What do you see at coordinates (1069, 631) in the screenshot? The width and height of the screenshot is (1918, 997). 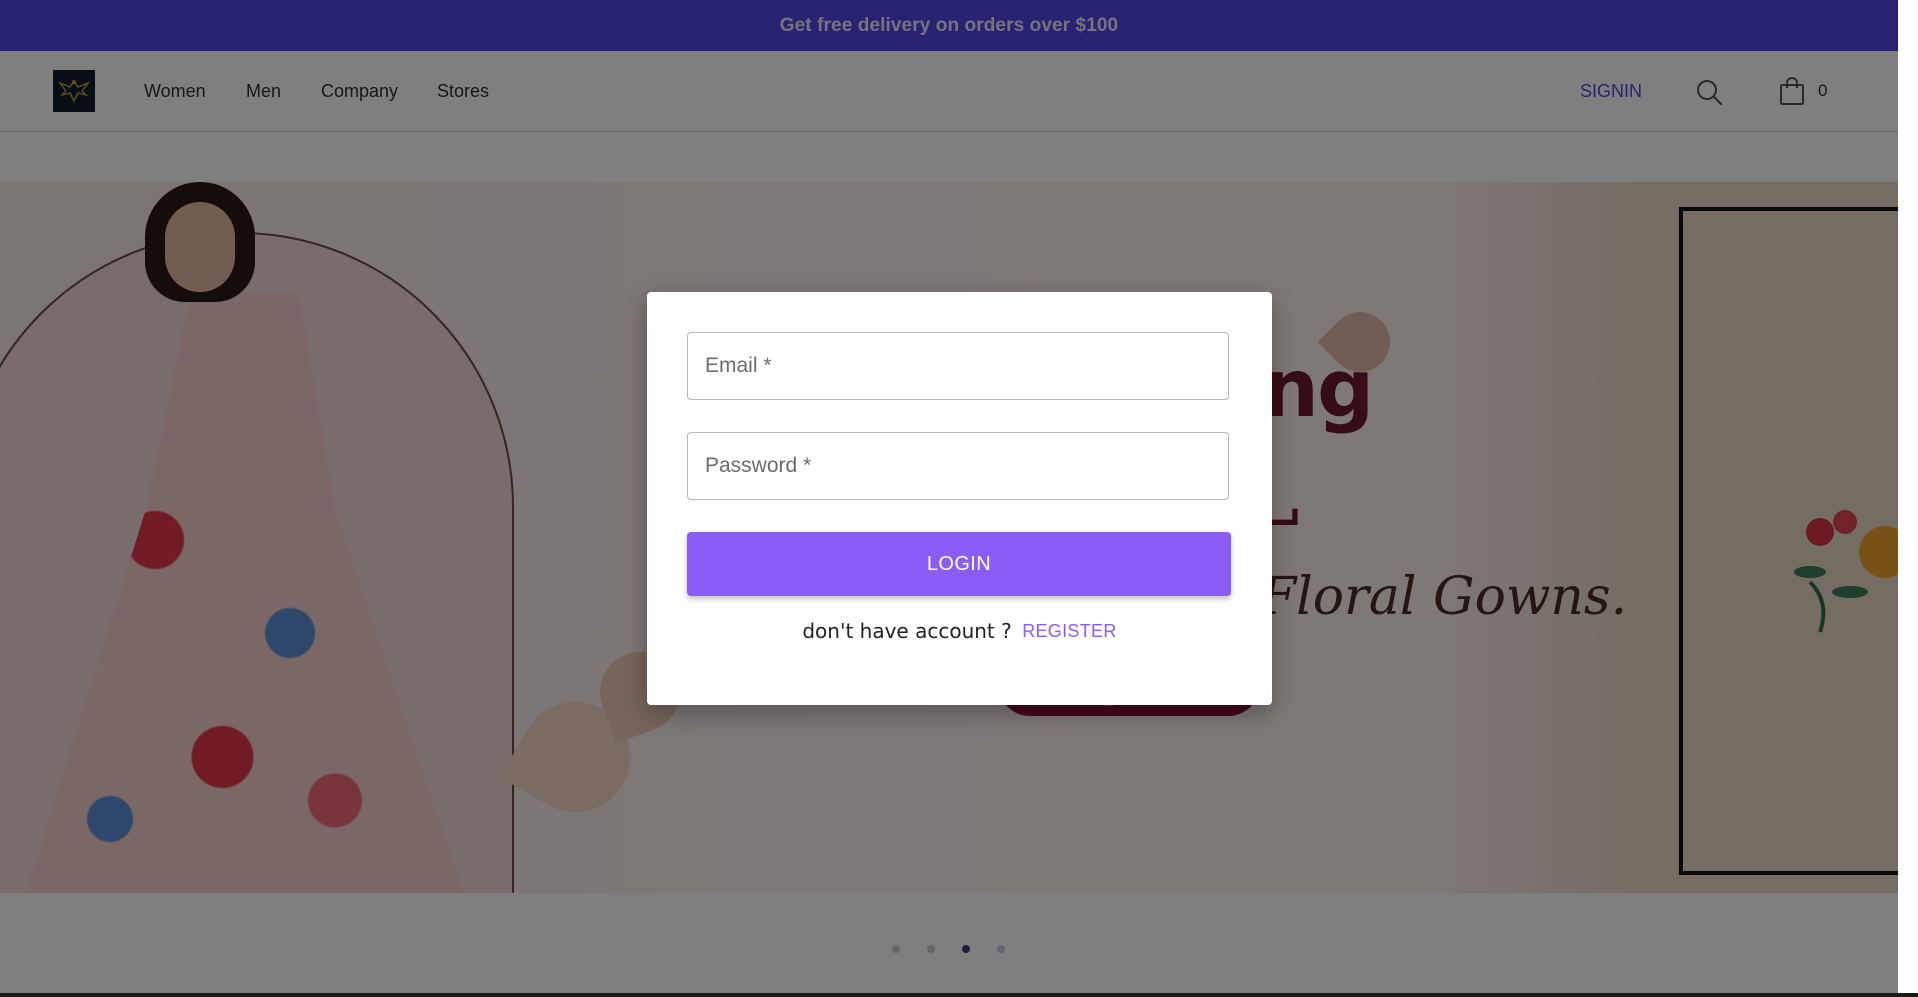 I see `register-link: REGISTER` at bounding box center [1069, 631].